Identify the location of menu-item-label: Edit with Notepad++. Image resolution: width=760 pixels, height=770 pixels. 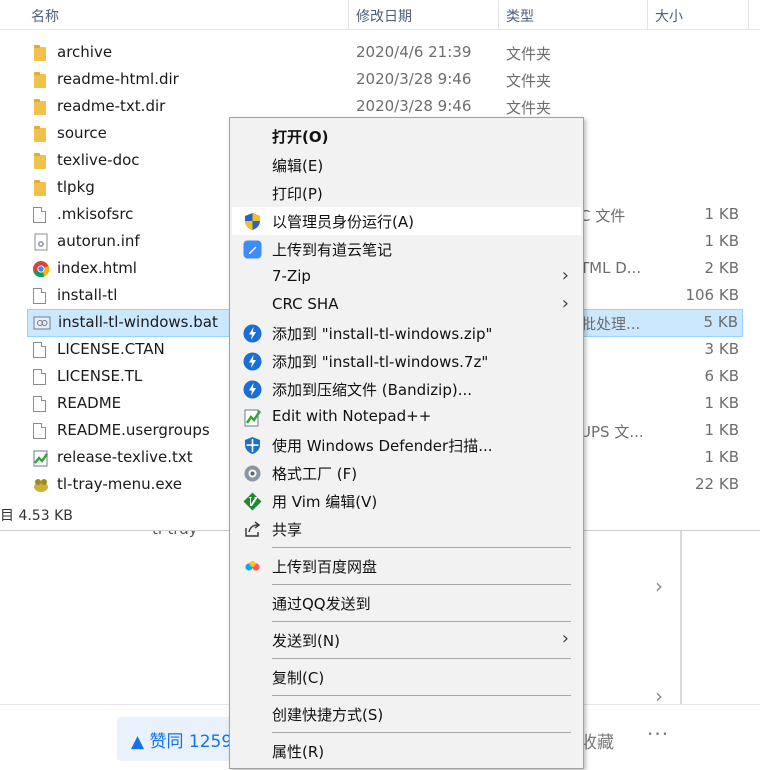
(352, 416).